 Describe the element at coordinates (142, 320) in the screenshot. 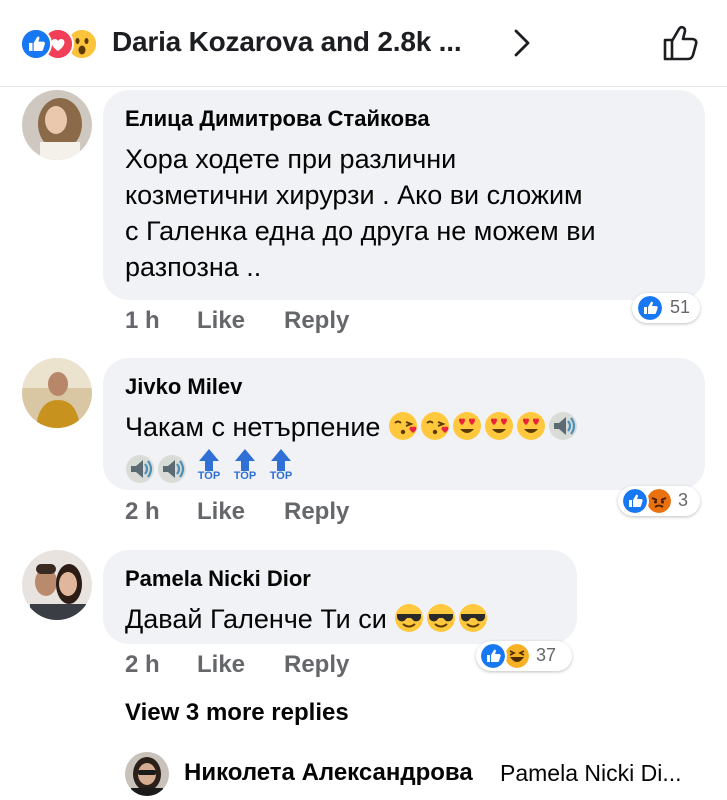

I see `comment-time: 1 h` at that location.